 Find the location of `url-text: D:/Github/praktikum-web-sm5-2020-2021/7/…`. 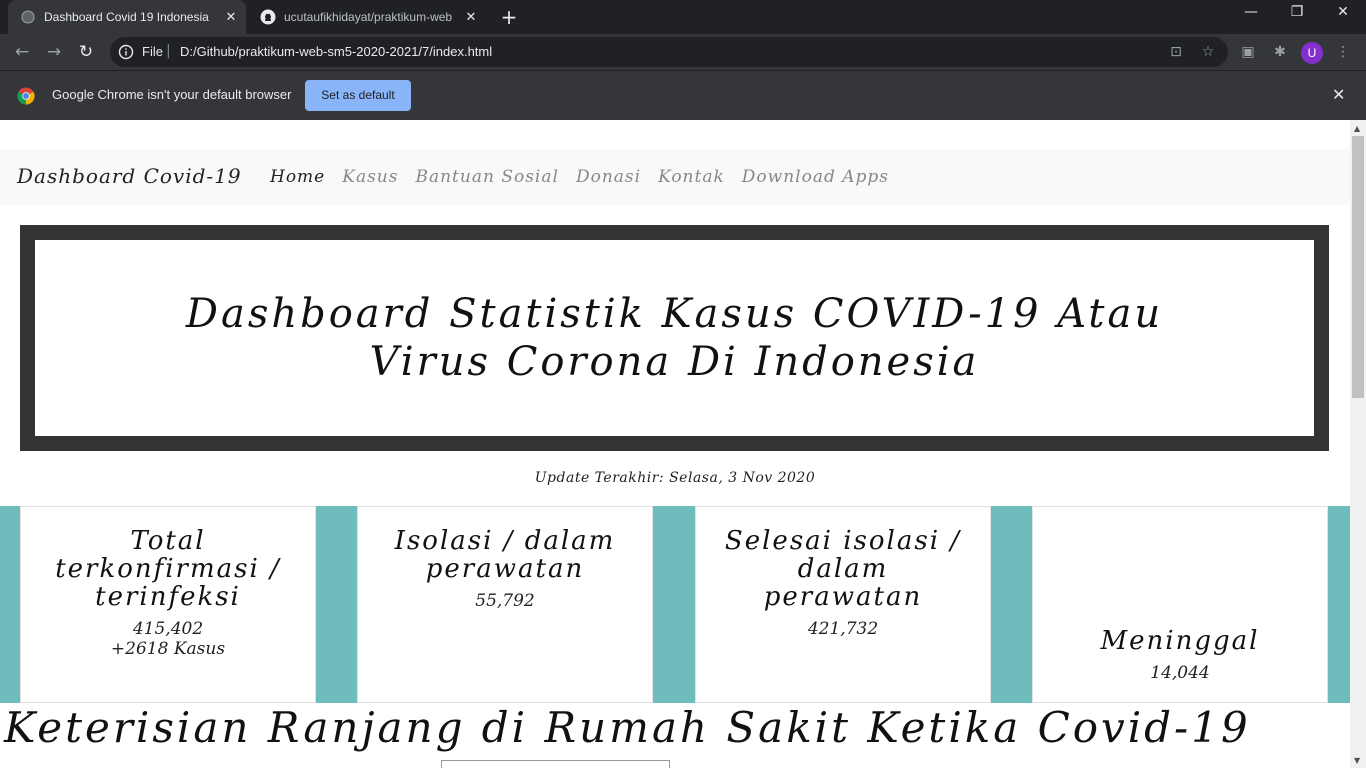

url-text: D:/Github/praktikum-web-sm5-2020-2021/7/… is located at coordinates (336, 51).